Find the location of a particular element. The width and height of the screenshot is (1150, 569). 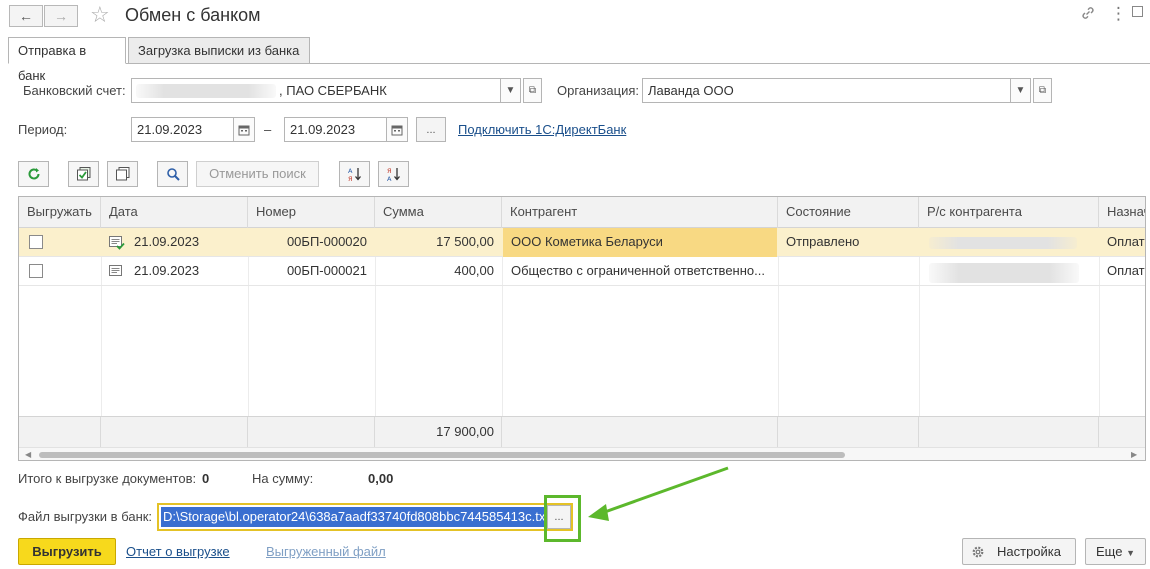

column-header-status: Состояние is located at coordinates (848, 212).